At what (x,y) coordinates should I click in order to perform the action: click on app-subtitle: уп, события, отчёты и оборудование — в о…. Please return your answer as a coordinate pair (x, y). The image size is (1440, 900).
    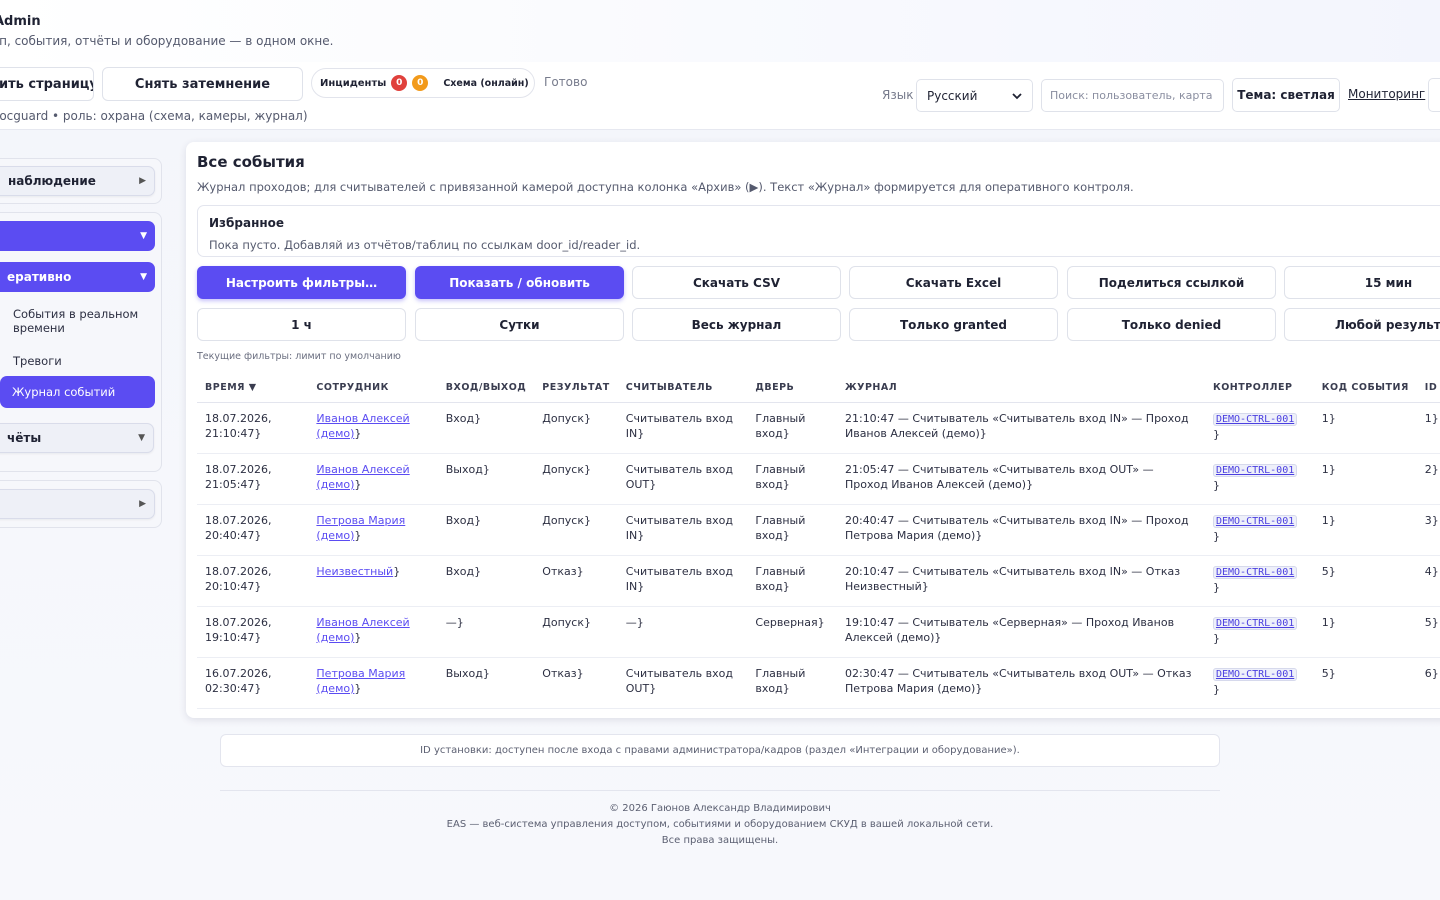
    Looking at the image, I should click on (167, 41).